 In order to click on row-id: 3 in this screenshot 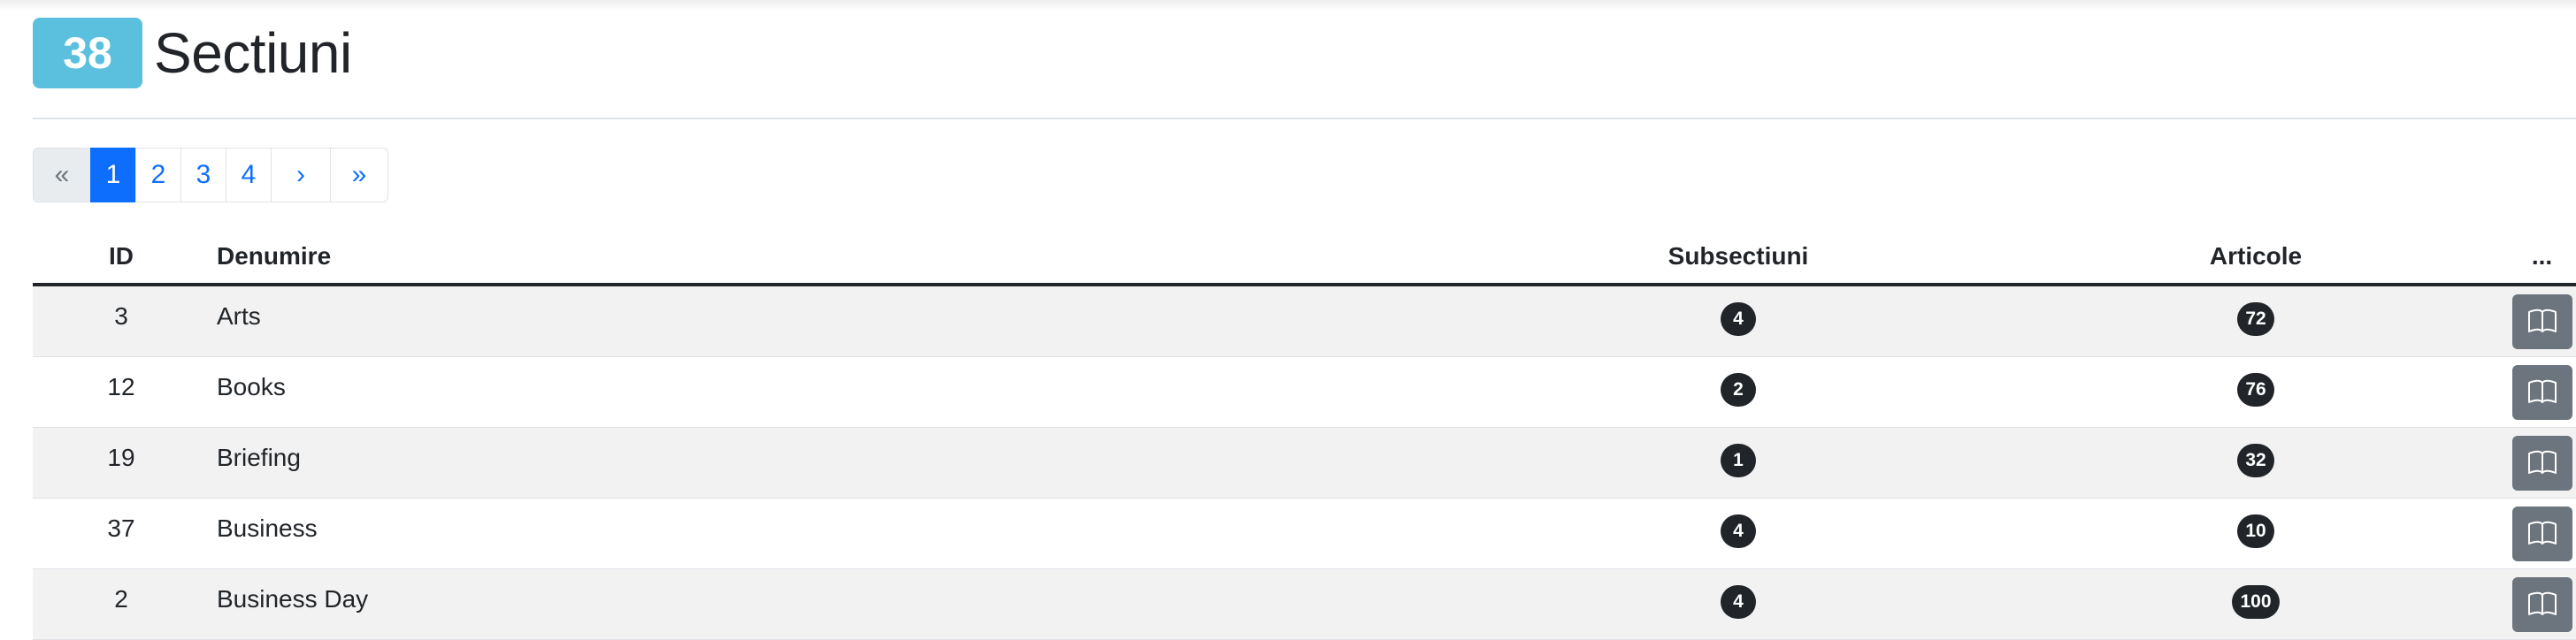, I will do `click(121, 316)`.